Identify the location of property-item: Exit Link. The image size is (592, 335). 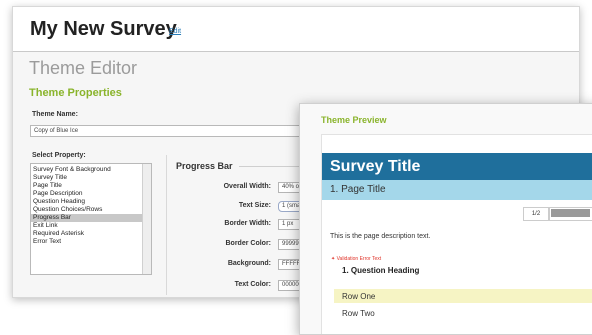
(87, 226).